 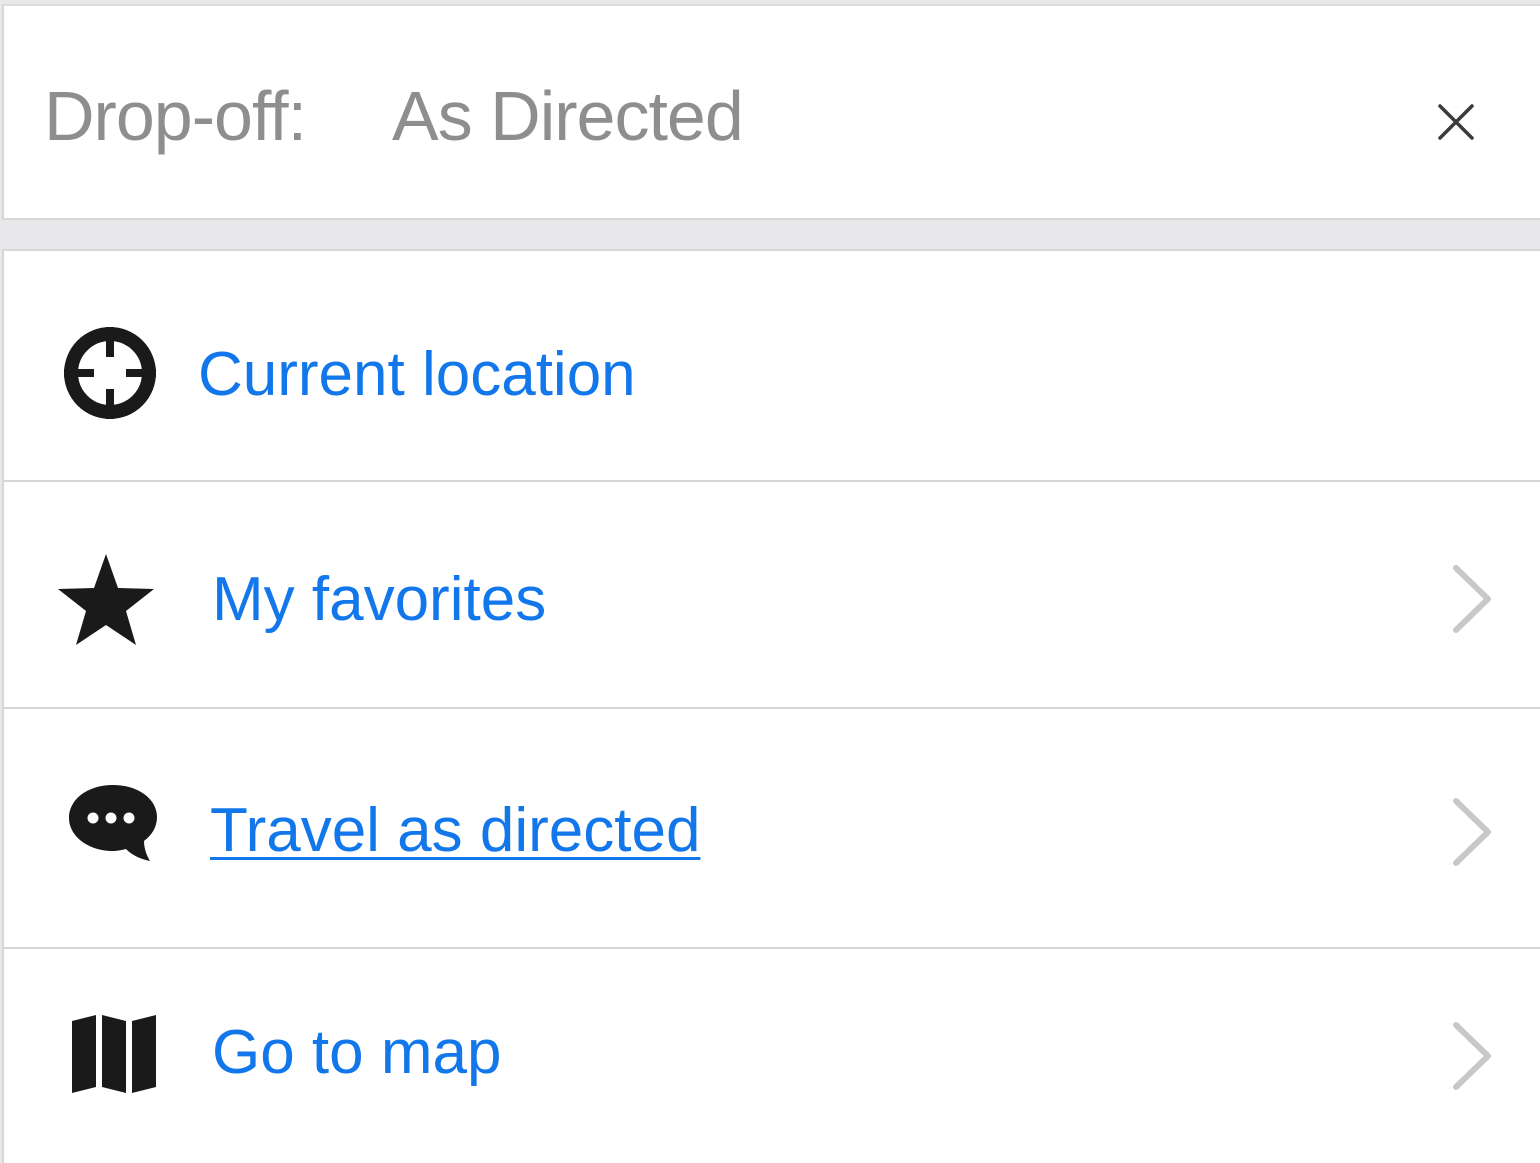 I want to click on close-icon, so click(x=1456, y=122).